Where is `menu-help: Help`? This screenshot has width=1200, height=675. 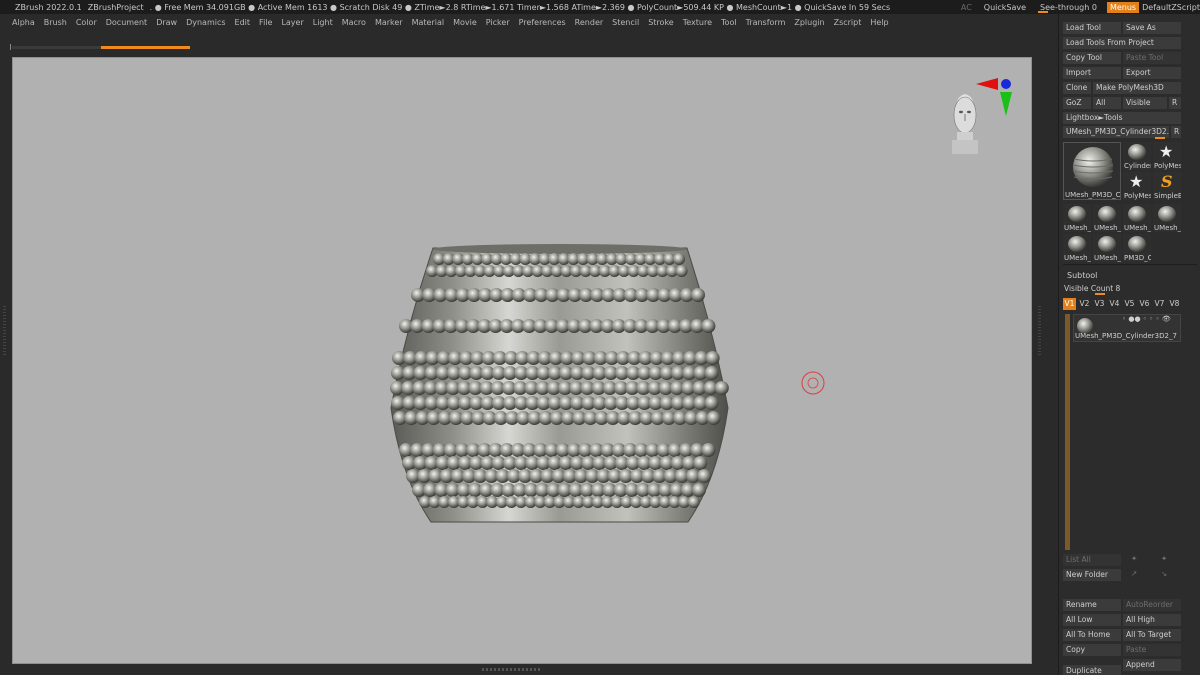
menu-help: Help is located at coordinates (879, 22).